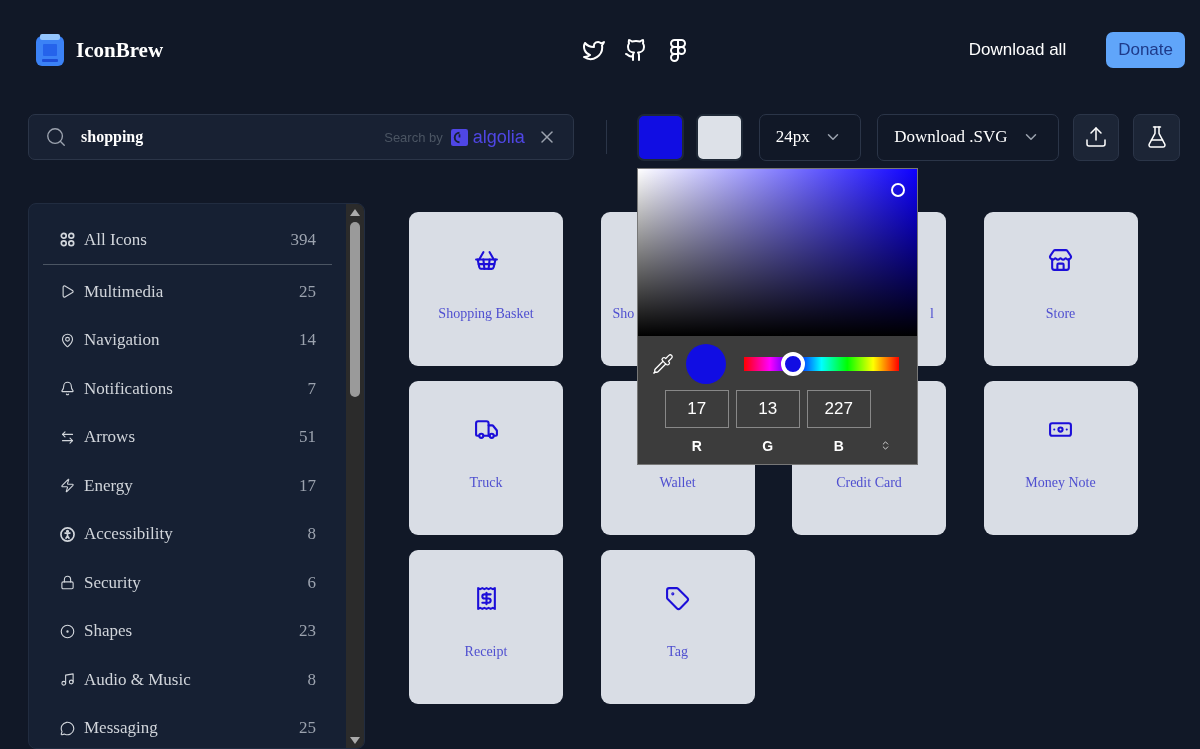  What do you see at coordinates (487, 137) in the screenshot?
I see `algolia-logo: algolia` at bounding box center [487, 137].